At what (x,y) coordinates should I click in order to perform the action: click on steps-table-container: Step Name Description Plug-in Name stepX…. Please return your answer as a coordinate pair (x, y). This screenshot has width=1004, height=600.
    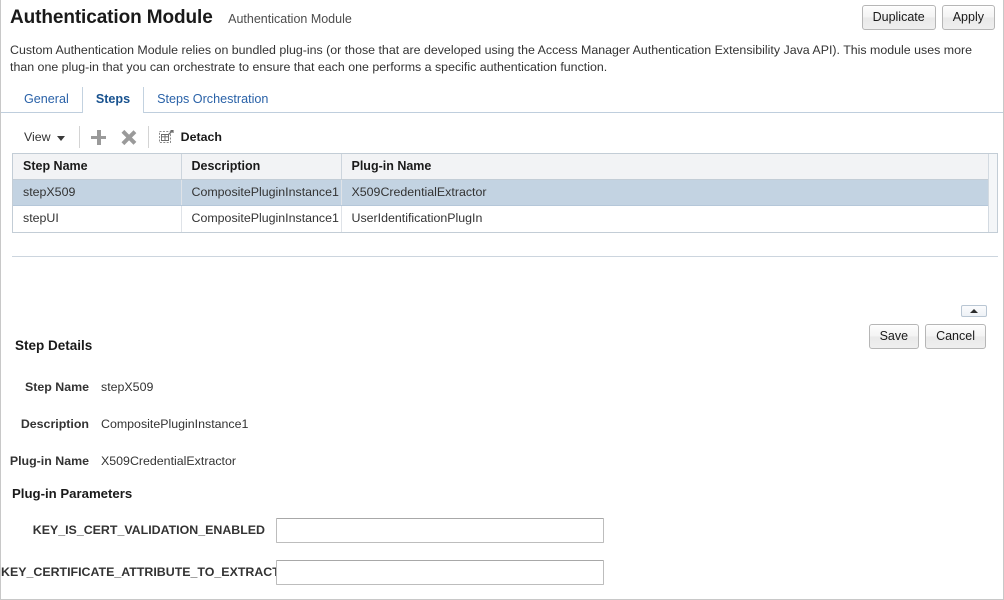
    Looking at the image, I should click on (505, 193).